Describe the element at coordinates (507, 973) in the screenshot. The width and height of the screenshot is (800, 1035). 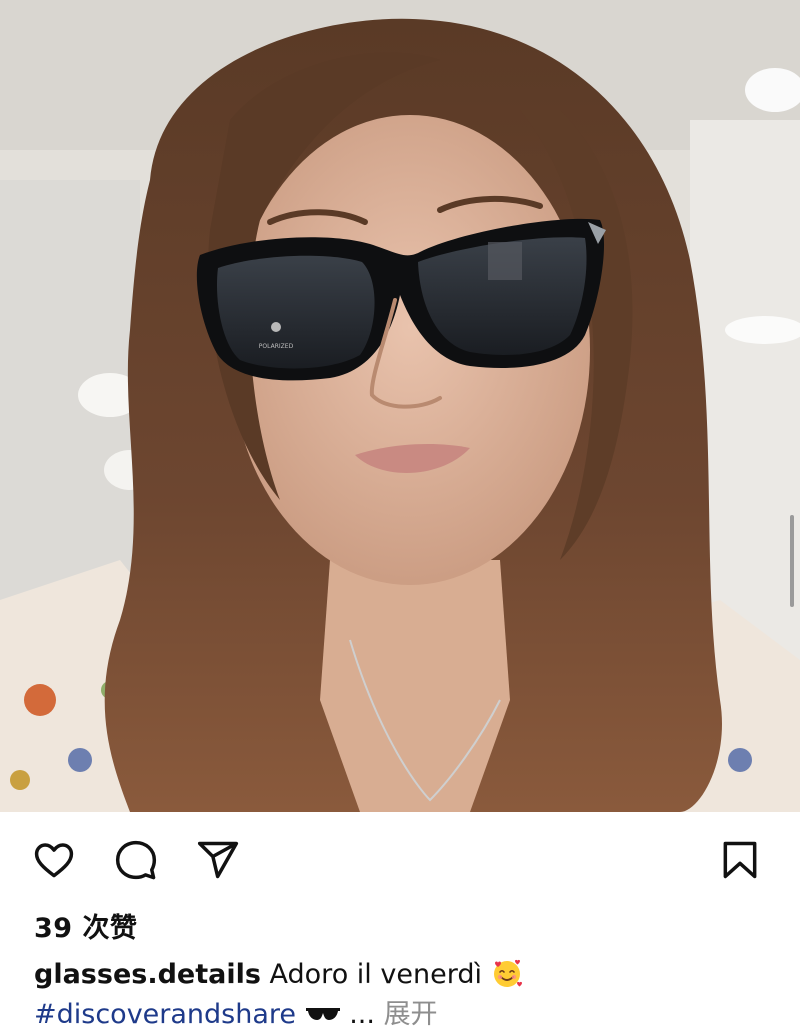
I see `smiling-face-with-hearts-icon` at that location.